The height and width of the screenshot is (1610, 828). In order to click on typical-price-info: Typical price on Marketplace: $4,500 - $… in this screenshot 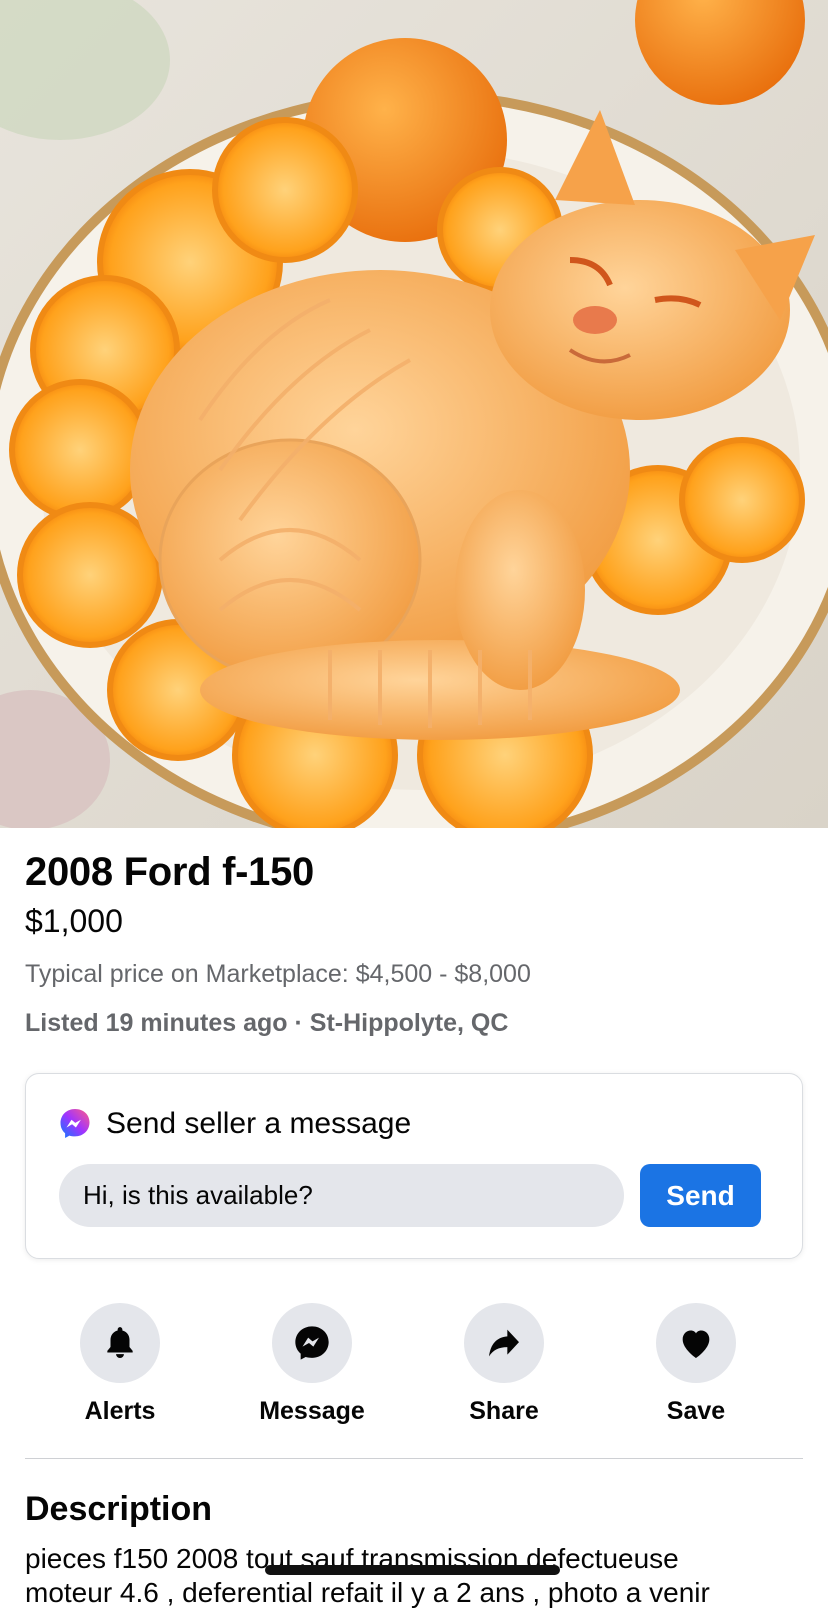, I will do `click(278, 974)`.